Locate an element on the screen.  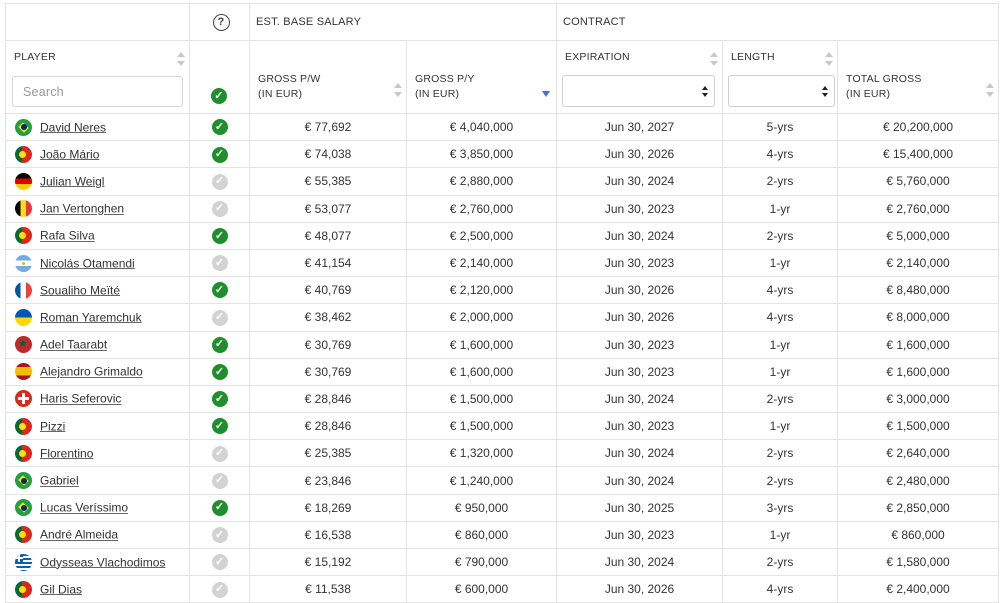
player-cell: Odysseas Vlachodimos is located at coordinates (97, 562).